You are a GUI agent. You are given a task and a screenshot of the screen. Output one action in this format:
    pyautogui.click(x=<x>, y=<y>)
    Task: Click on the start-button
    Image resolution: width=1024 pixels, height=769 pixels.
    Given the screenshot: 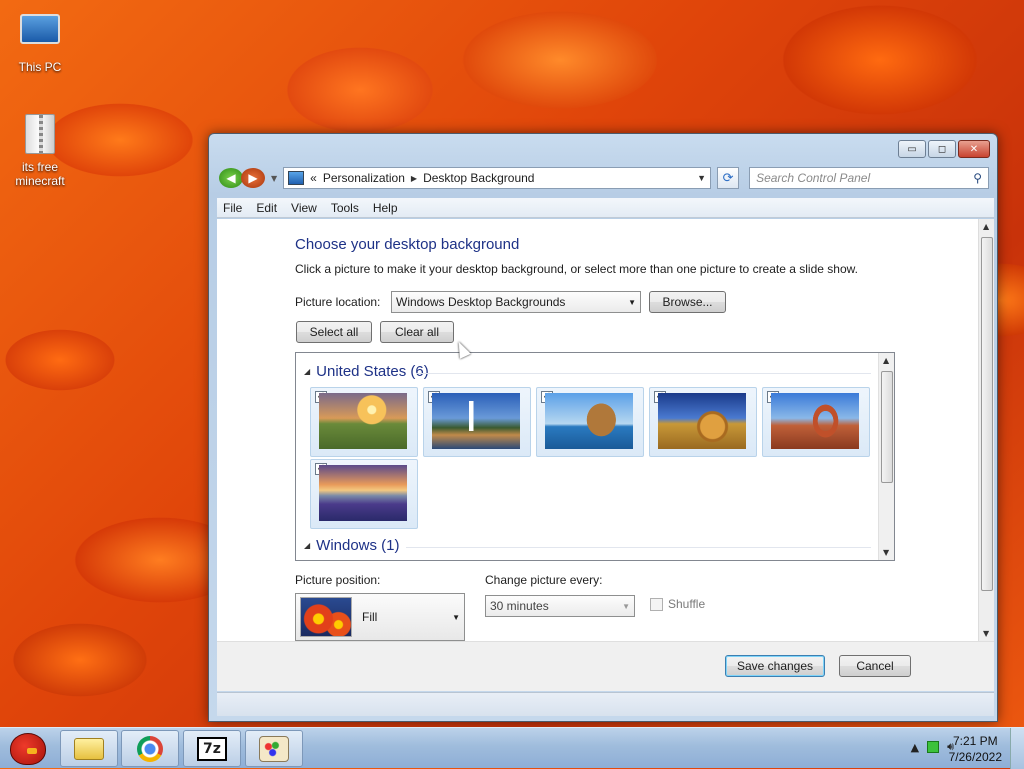 What is the action you would take?
    pyautogui.click(x=28, y=748)
    